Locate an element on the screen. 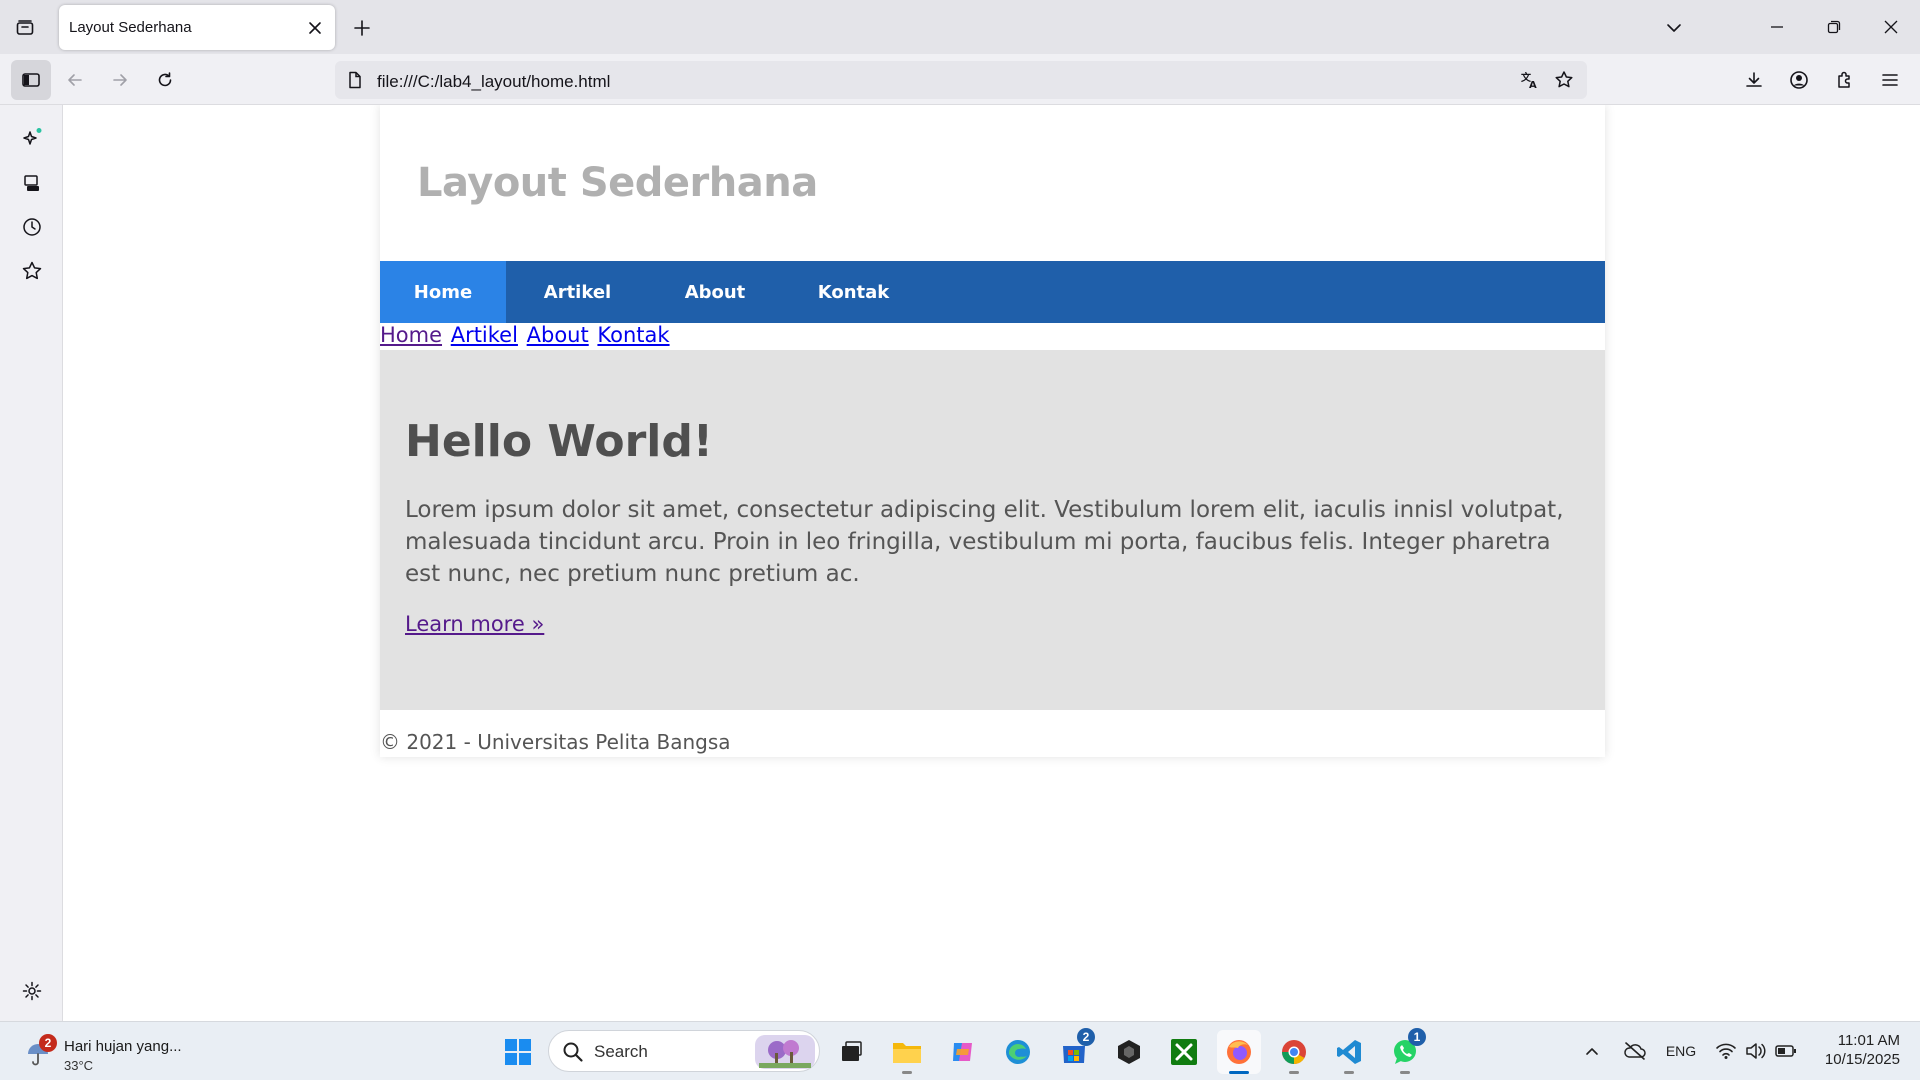  synced-tabs-icon is located at coordinates (32, 183).